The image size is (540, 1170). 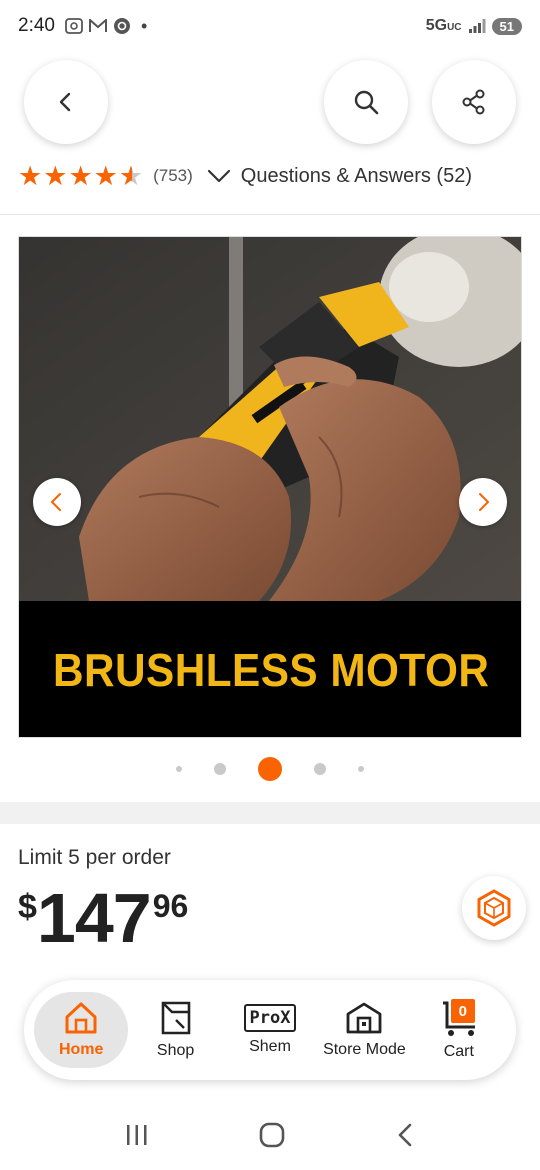 I want to click on screenshot-icon, so click(x=74, y=26).